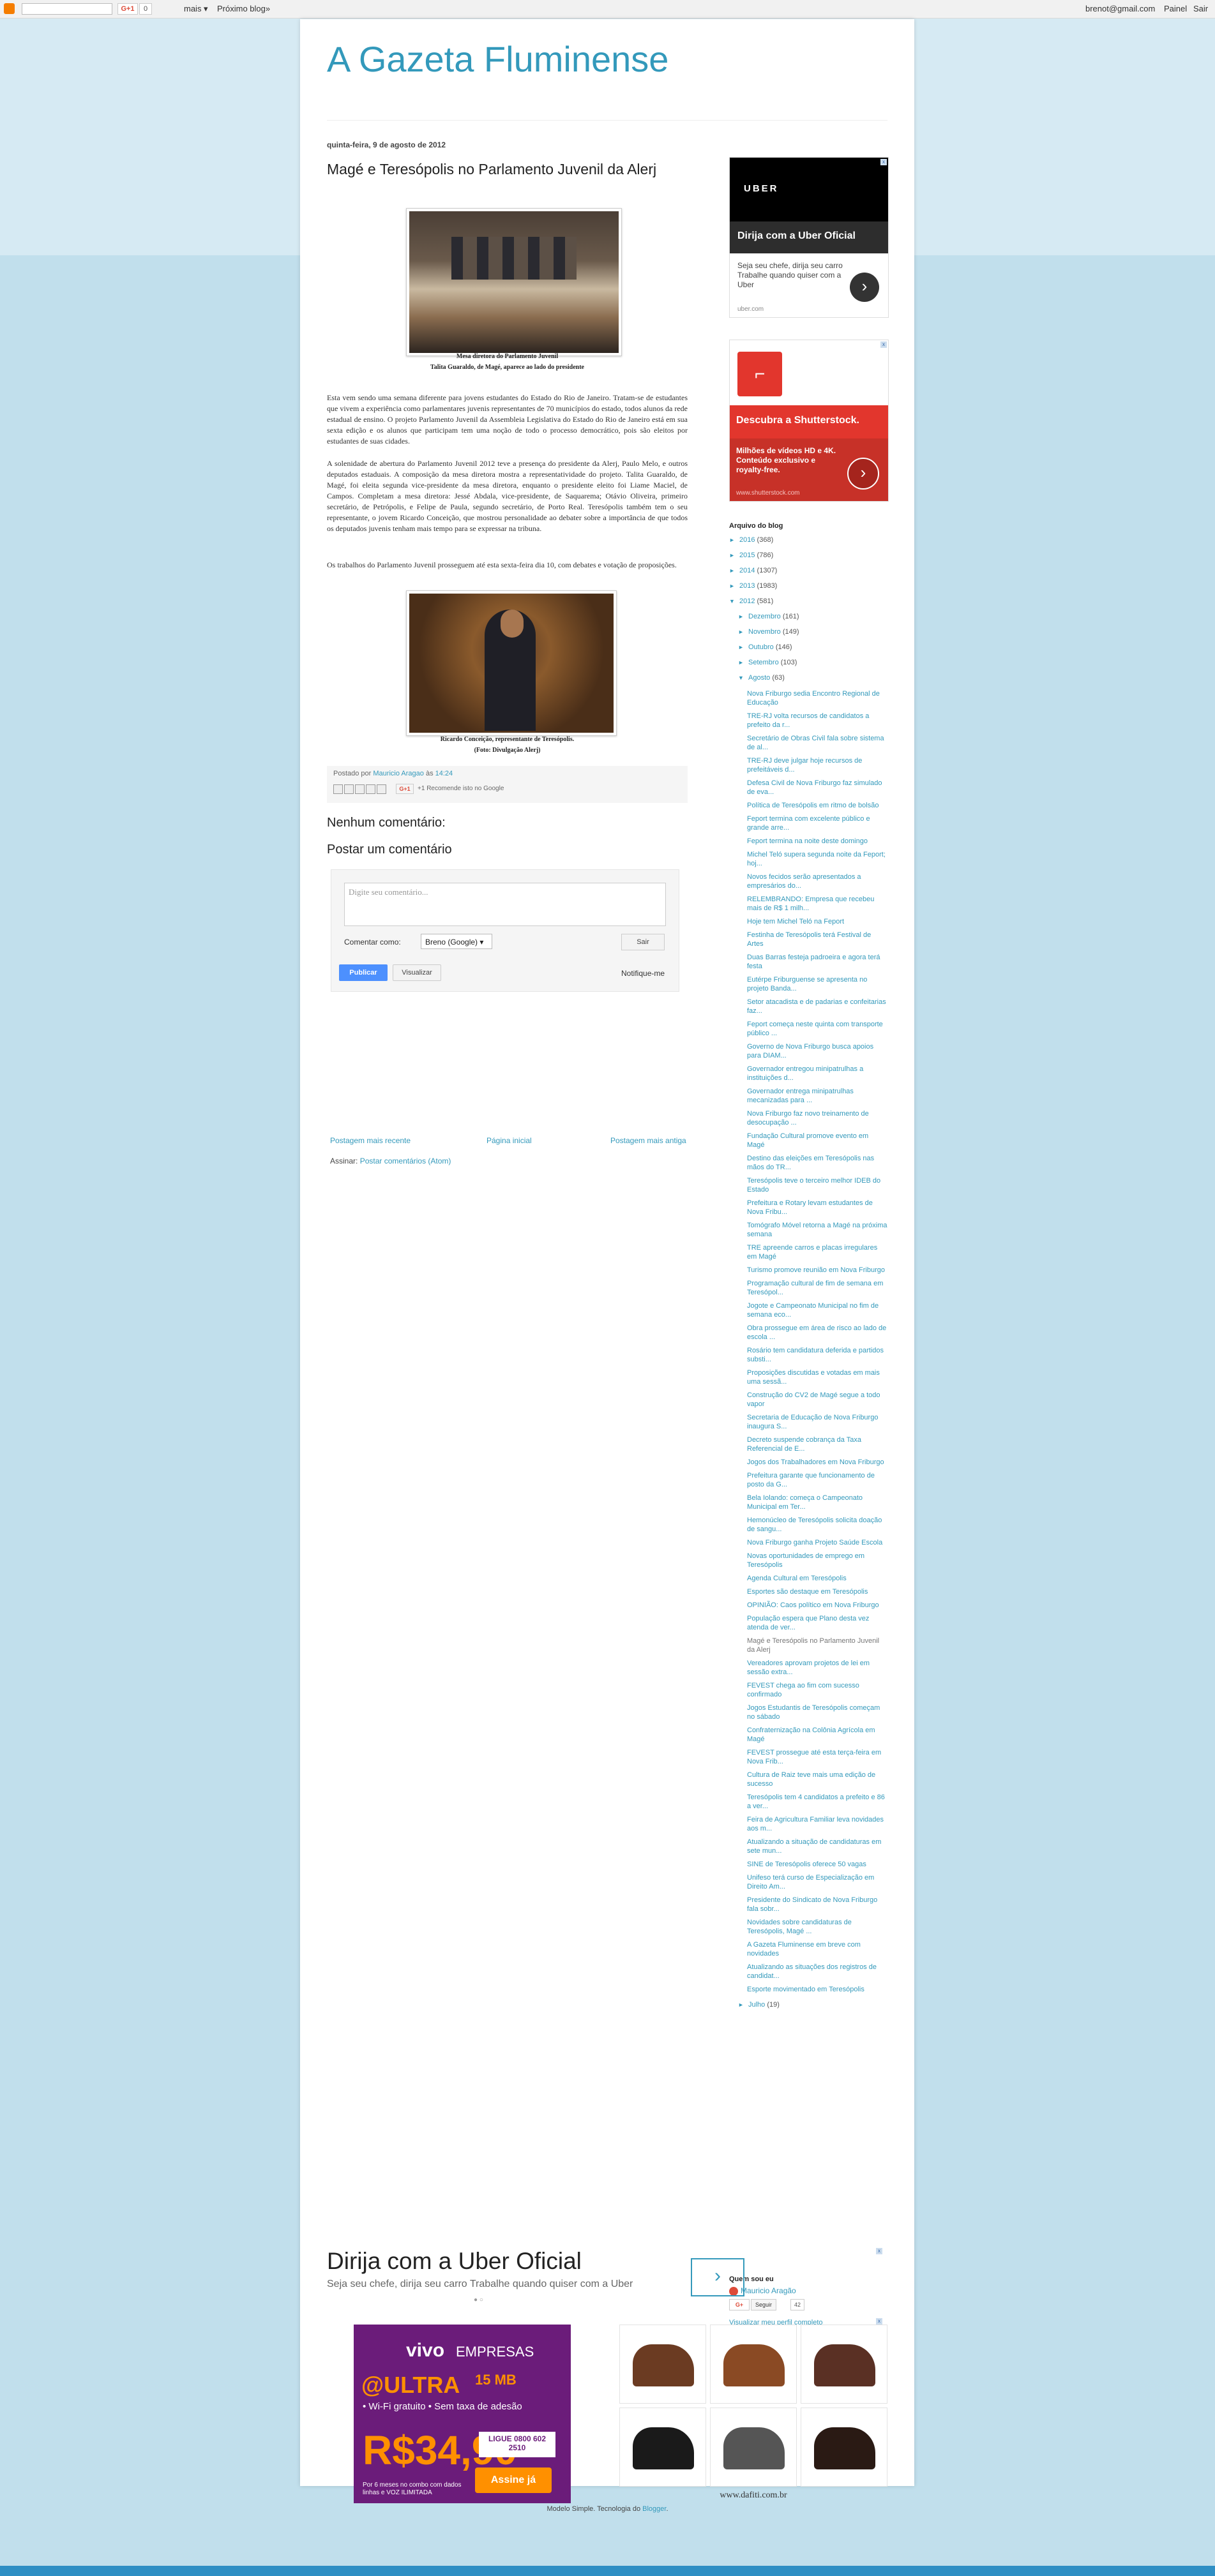 This screenshot has height=2576, width=1215. What do you see at coordinates (817, 1591) in the screenshot?
I see `archive-post-link: Esportes são destaque em Teresópolis` at bounding box center [817, 1591].